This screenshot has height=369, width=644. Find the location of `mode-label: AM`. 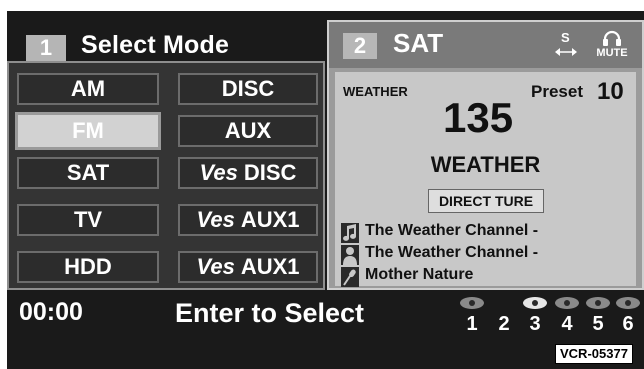

mode-label: AM is located at coordinates (88, 88).